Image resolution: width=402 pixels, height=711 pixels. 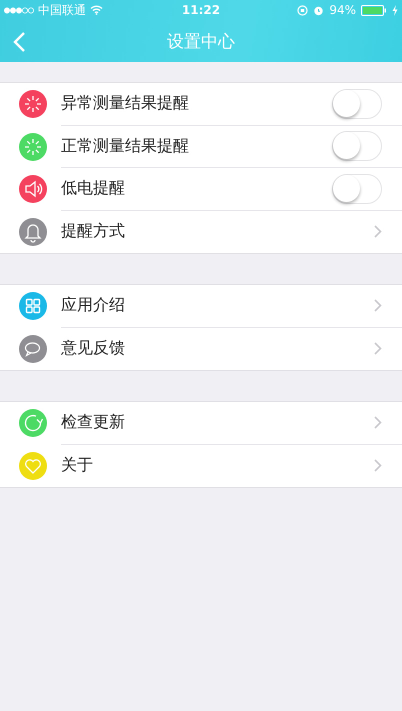 What do you see at coordinates (201, 10) in the screenshot?
I see `status-time: 11:22` at bounding box center [201, 10].